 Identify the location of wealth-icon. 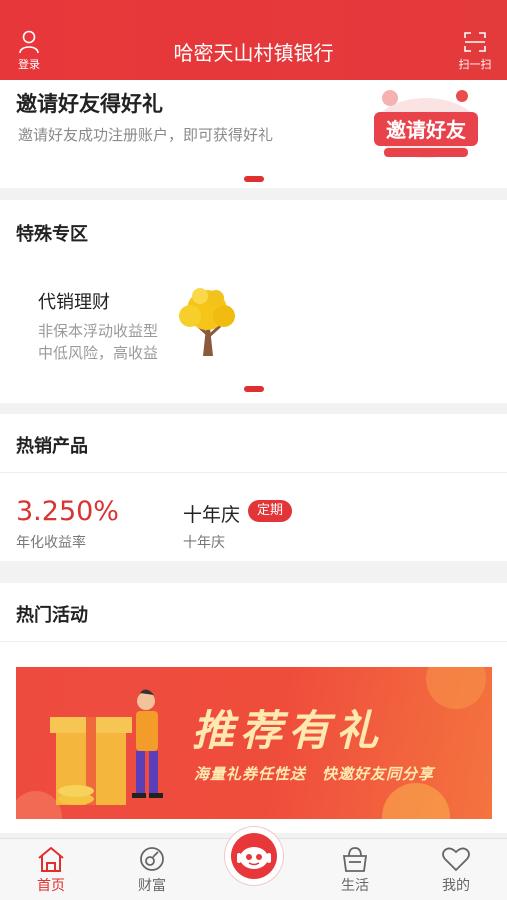
(152, 859).